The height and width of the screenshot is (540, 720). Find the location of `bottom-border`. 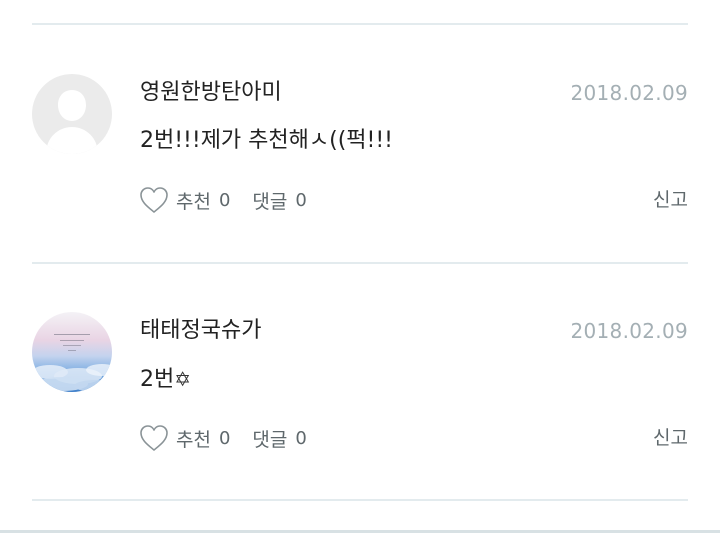

bottom-border is located at coordinates (360, 531).